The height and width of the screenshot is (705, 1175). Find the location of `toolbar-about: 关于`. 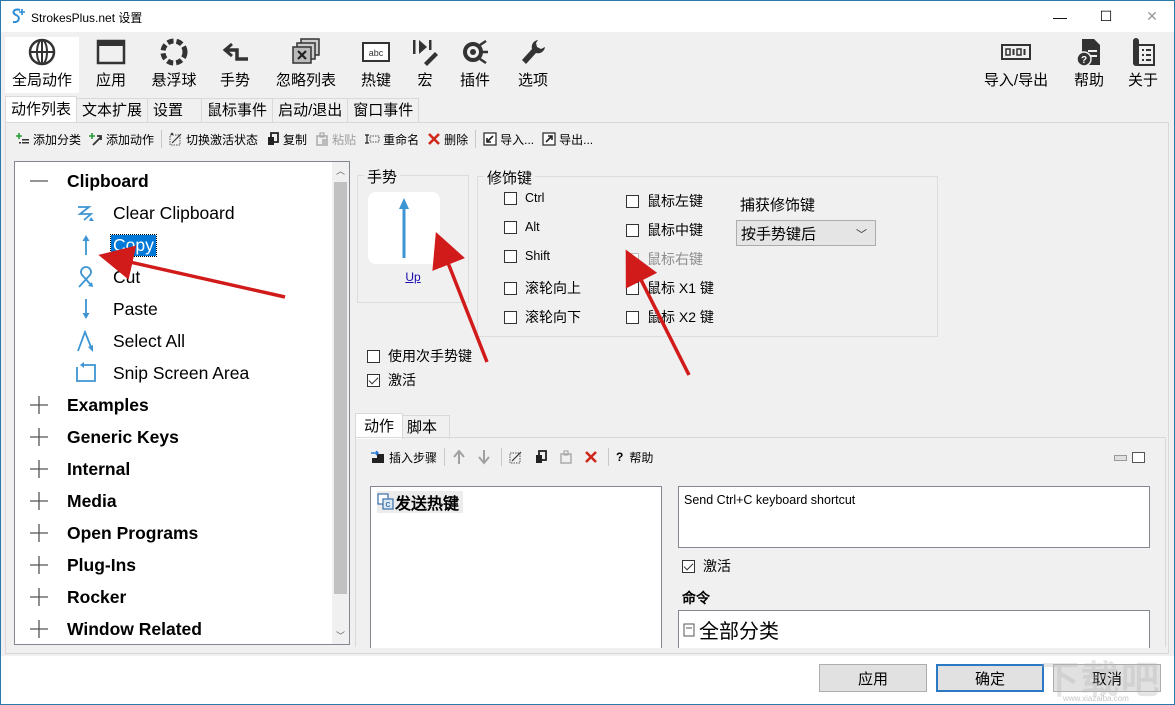

toolbar-about: 关于 is located at coordinates (1143, 65).